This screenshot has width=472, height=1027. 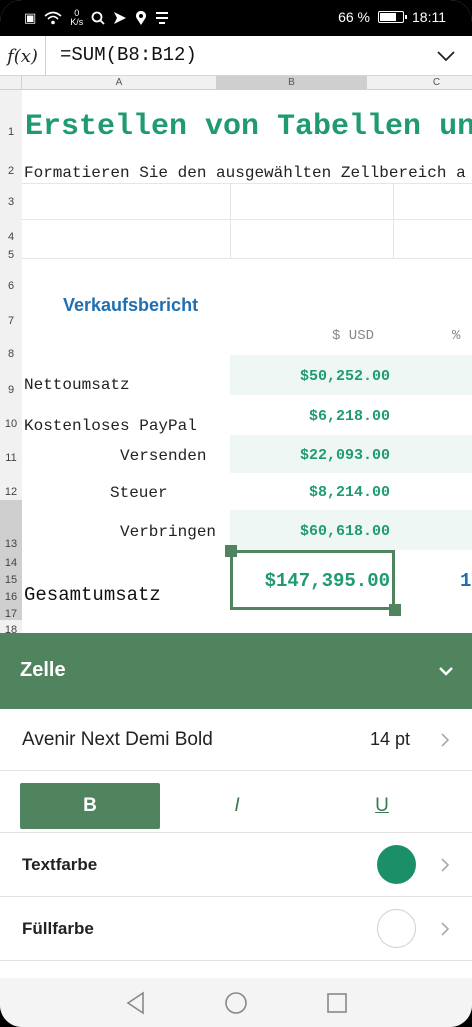 What do you see at coordinates (11, 321) in the screenshot?
I see `row-number: 7` at bounding box center [11, 321].